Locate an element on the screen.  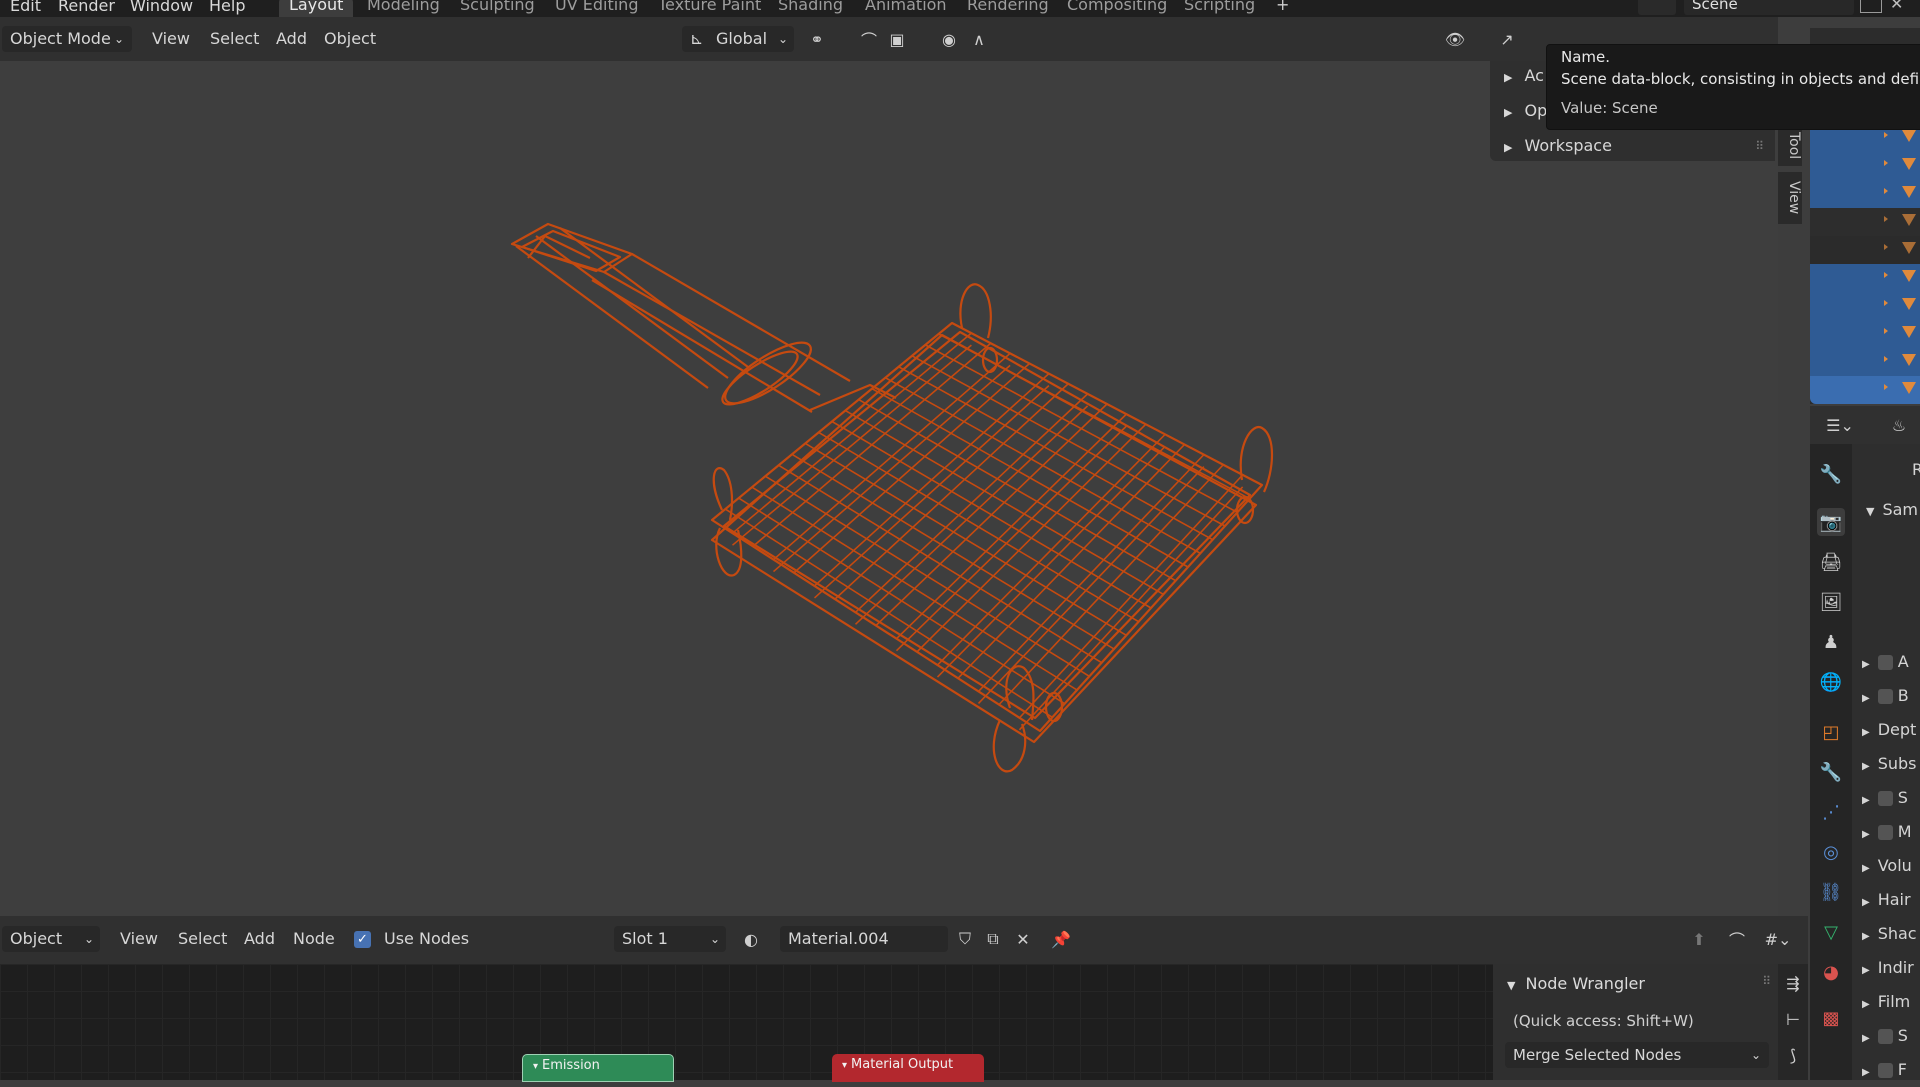
prop-row: ▶ M is located at coordinates (1887, 832).